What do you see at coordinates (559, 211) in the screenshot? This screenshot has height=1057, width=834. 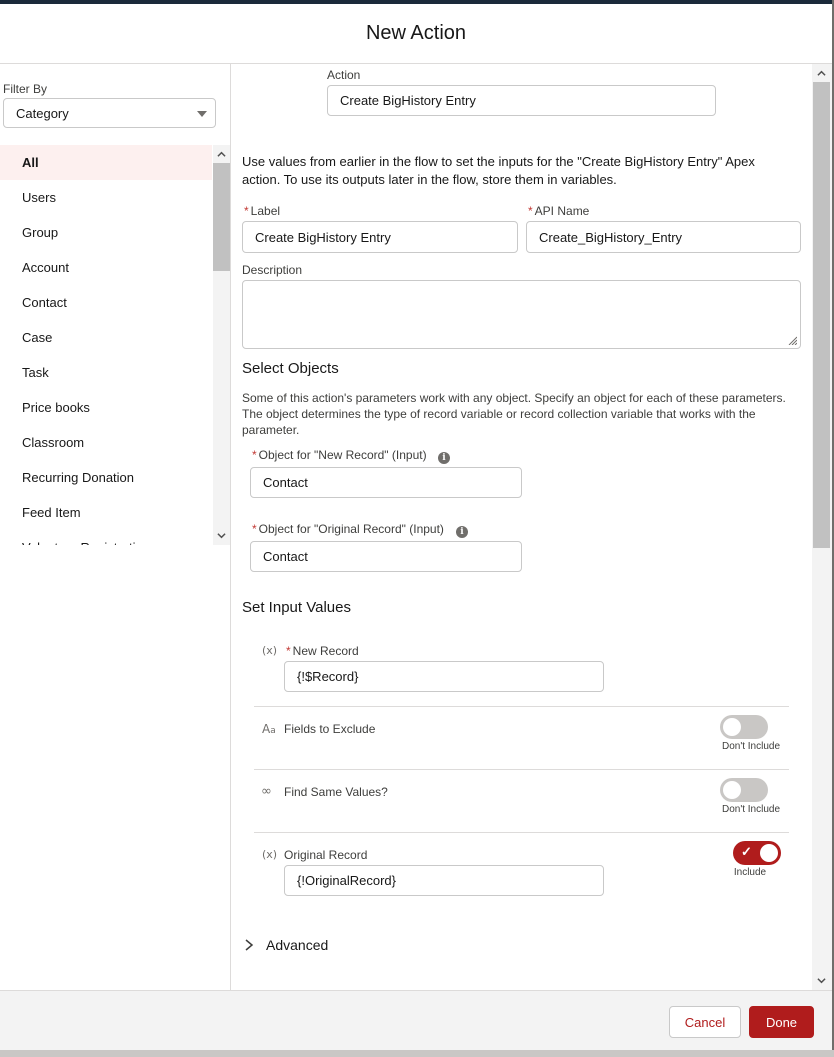 I see `api-name-label: * API Name` at bounding box center [559, 211].